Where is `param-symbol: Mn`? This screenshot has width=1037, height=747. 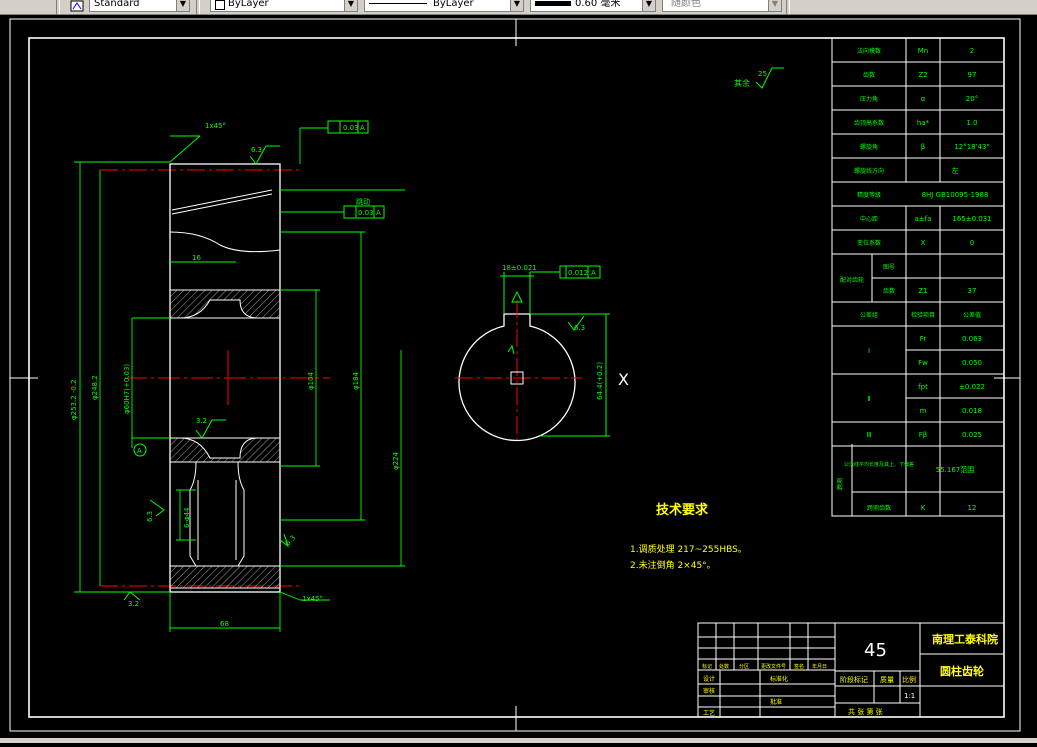 param-symbol: Mn is located at coordinates (923, 51).